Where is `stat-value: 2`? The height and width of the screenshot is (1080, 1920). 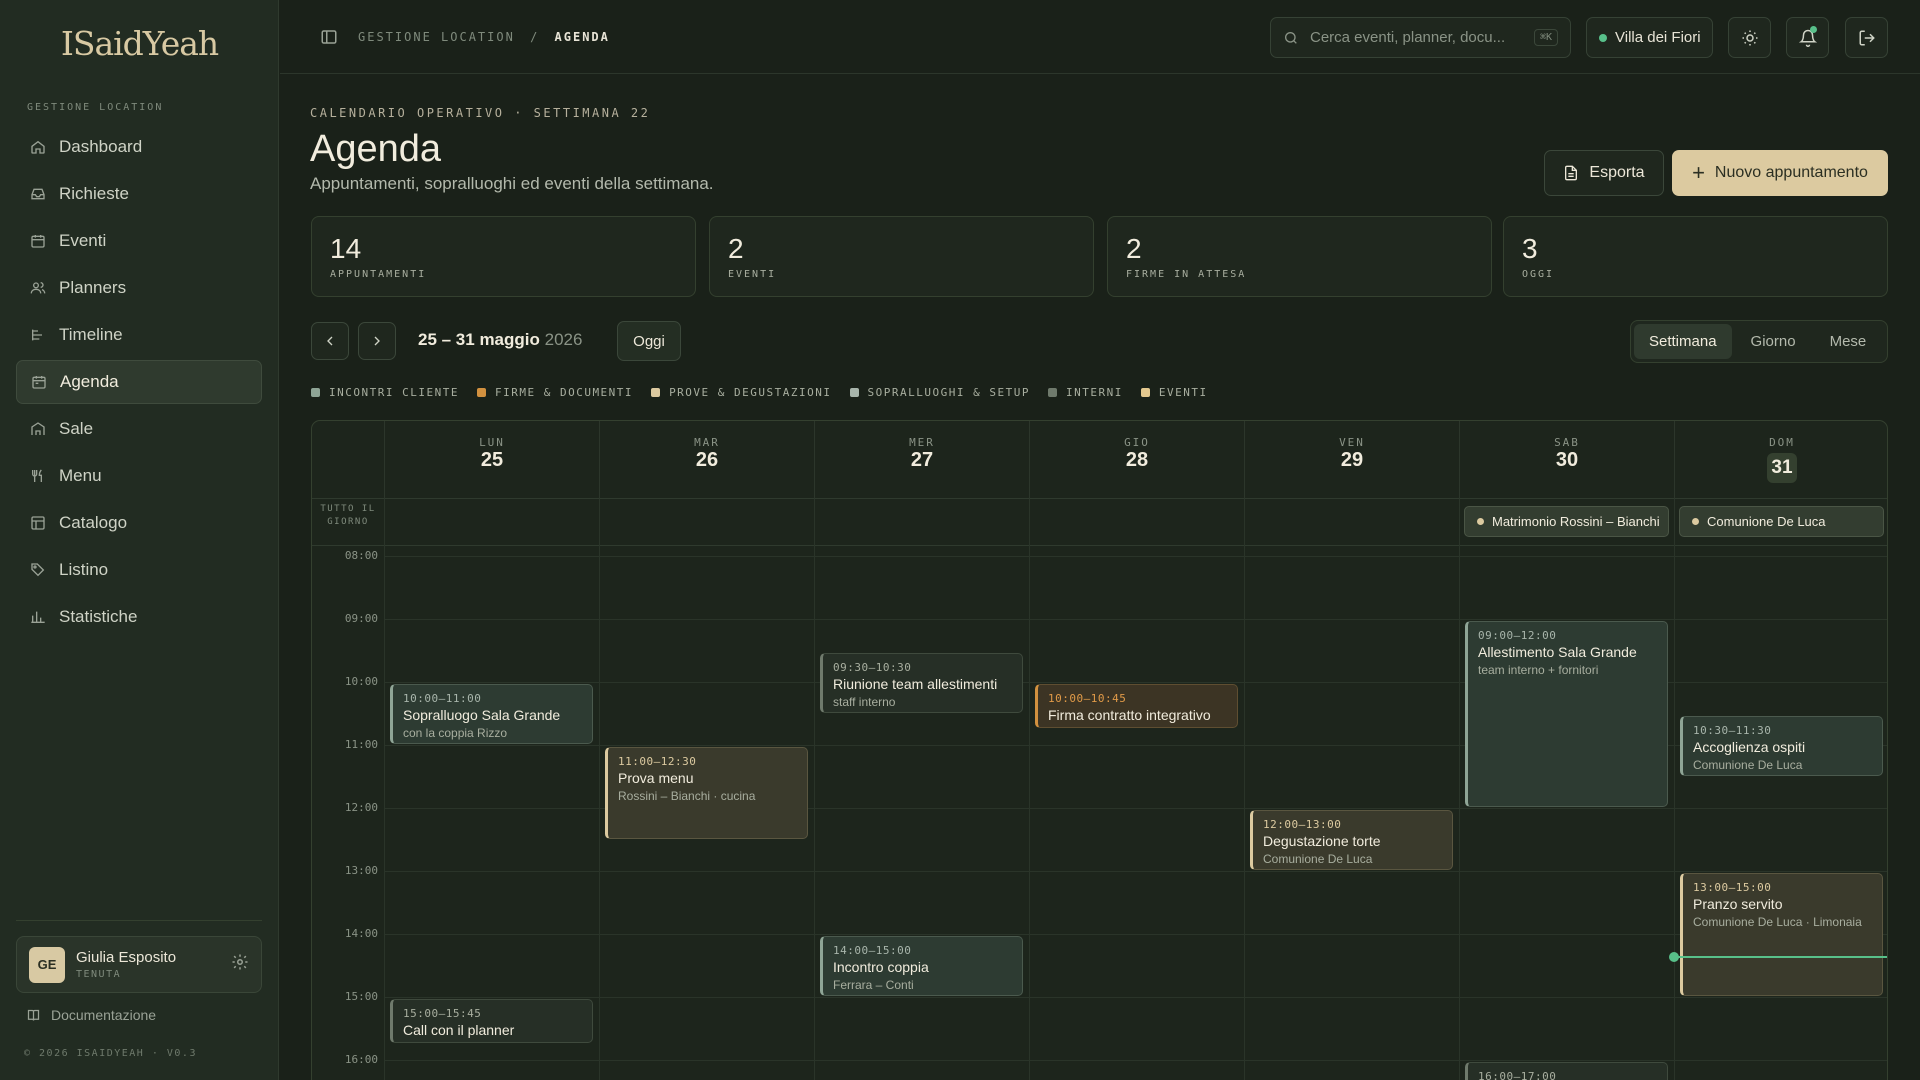 stat-value: 2 is located at coordinates (1134, 248).